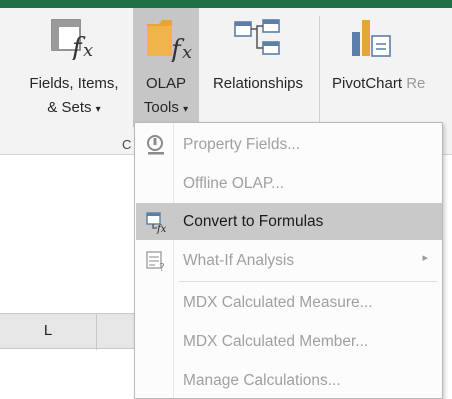 This screenshot has height=399, width=452. What do you see at coordinates (308, 281) in the screenshot?
I see `menu-separator` at bounding box center [308, 281].